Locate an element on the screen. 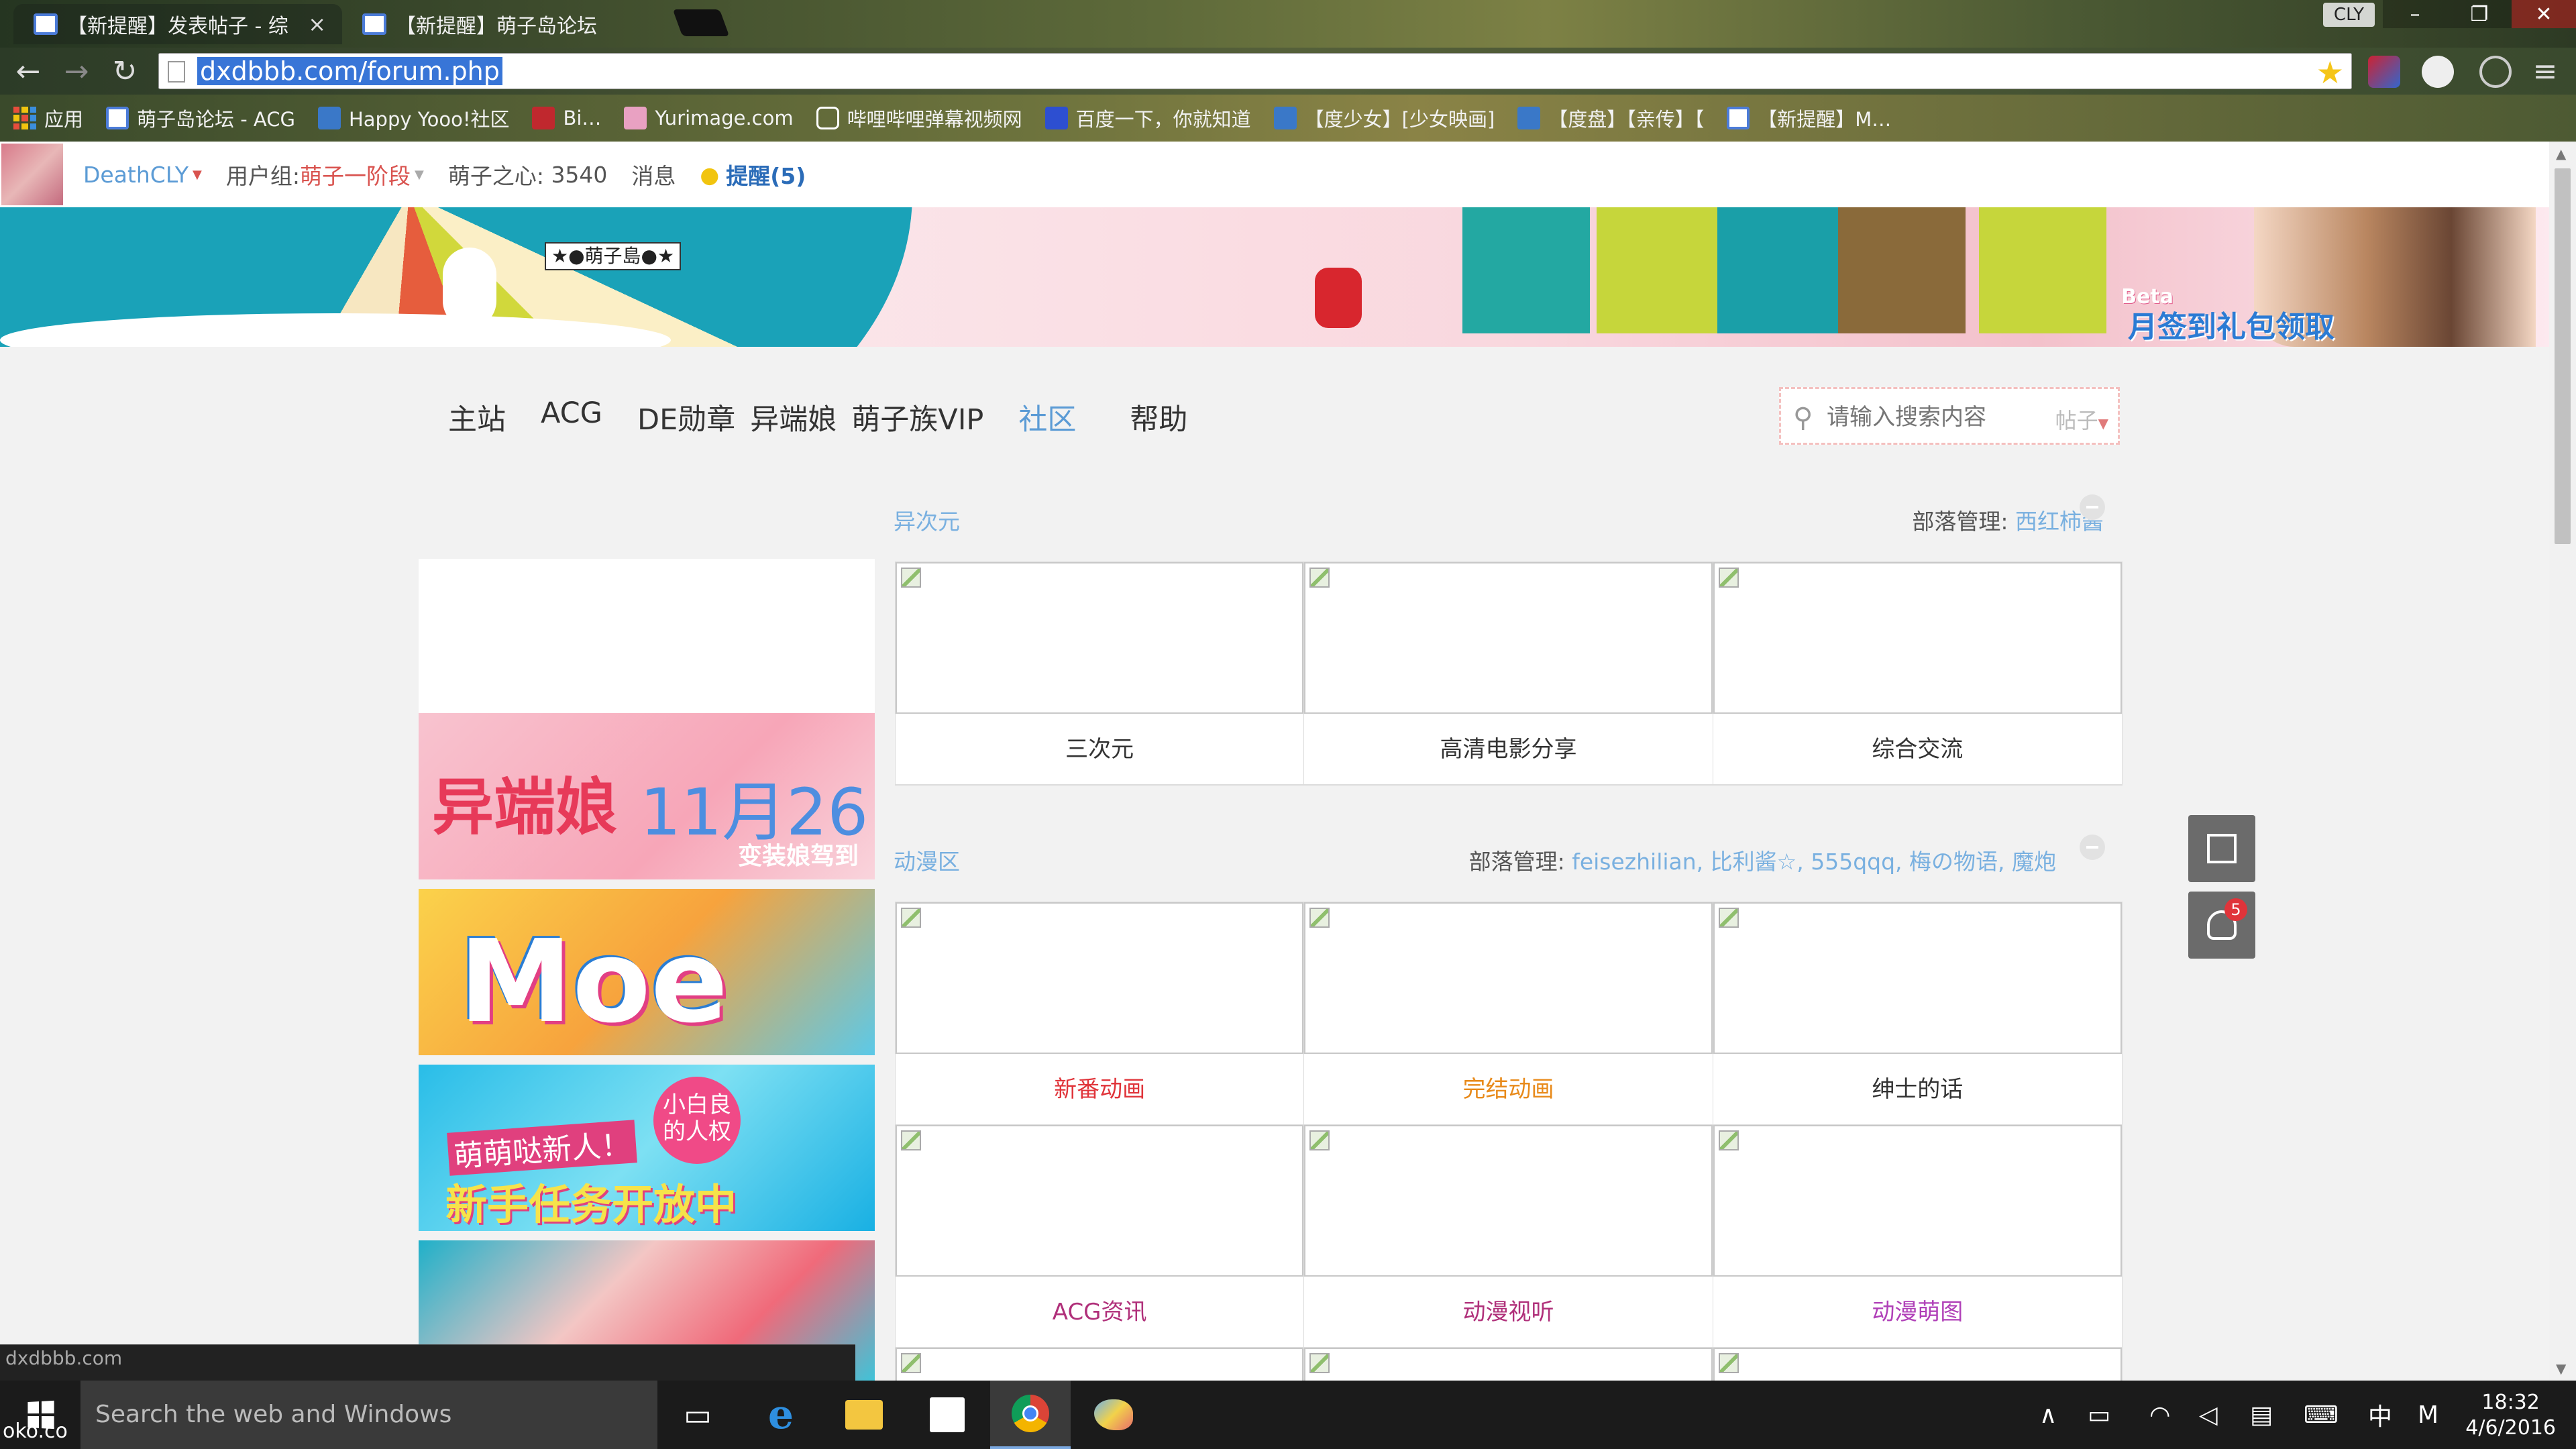 The image size is (2576, 1449). forum-card: 综合交流 is located at coordinates (1917, 673).